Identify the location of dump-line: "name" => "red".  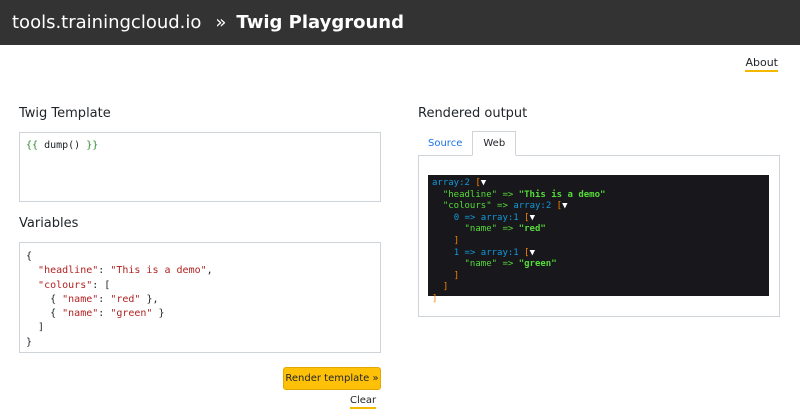
(598, 230).